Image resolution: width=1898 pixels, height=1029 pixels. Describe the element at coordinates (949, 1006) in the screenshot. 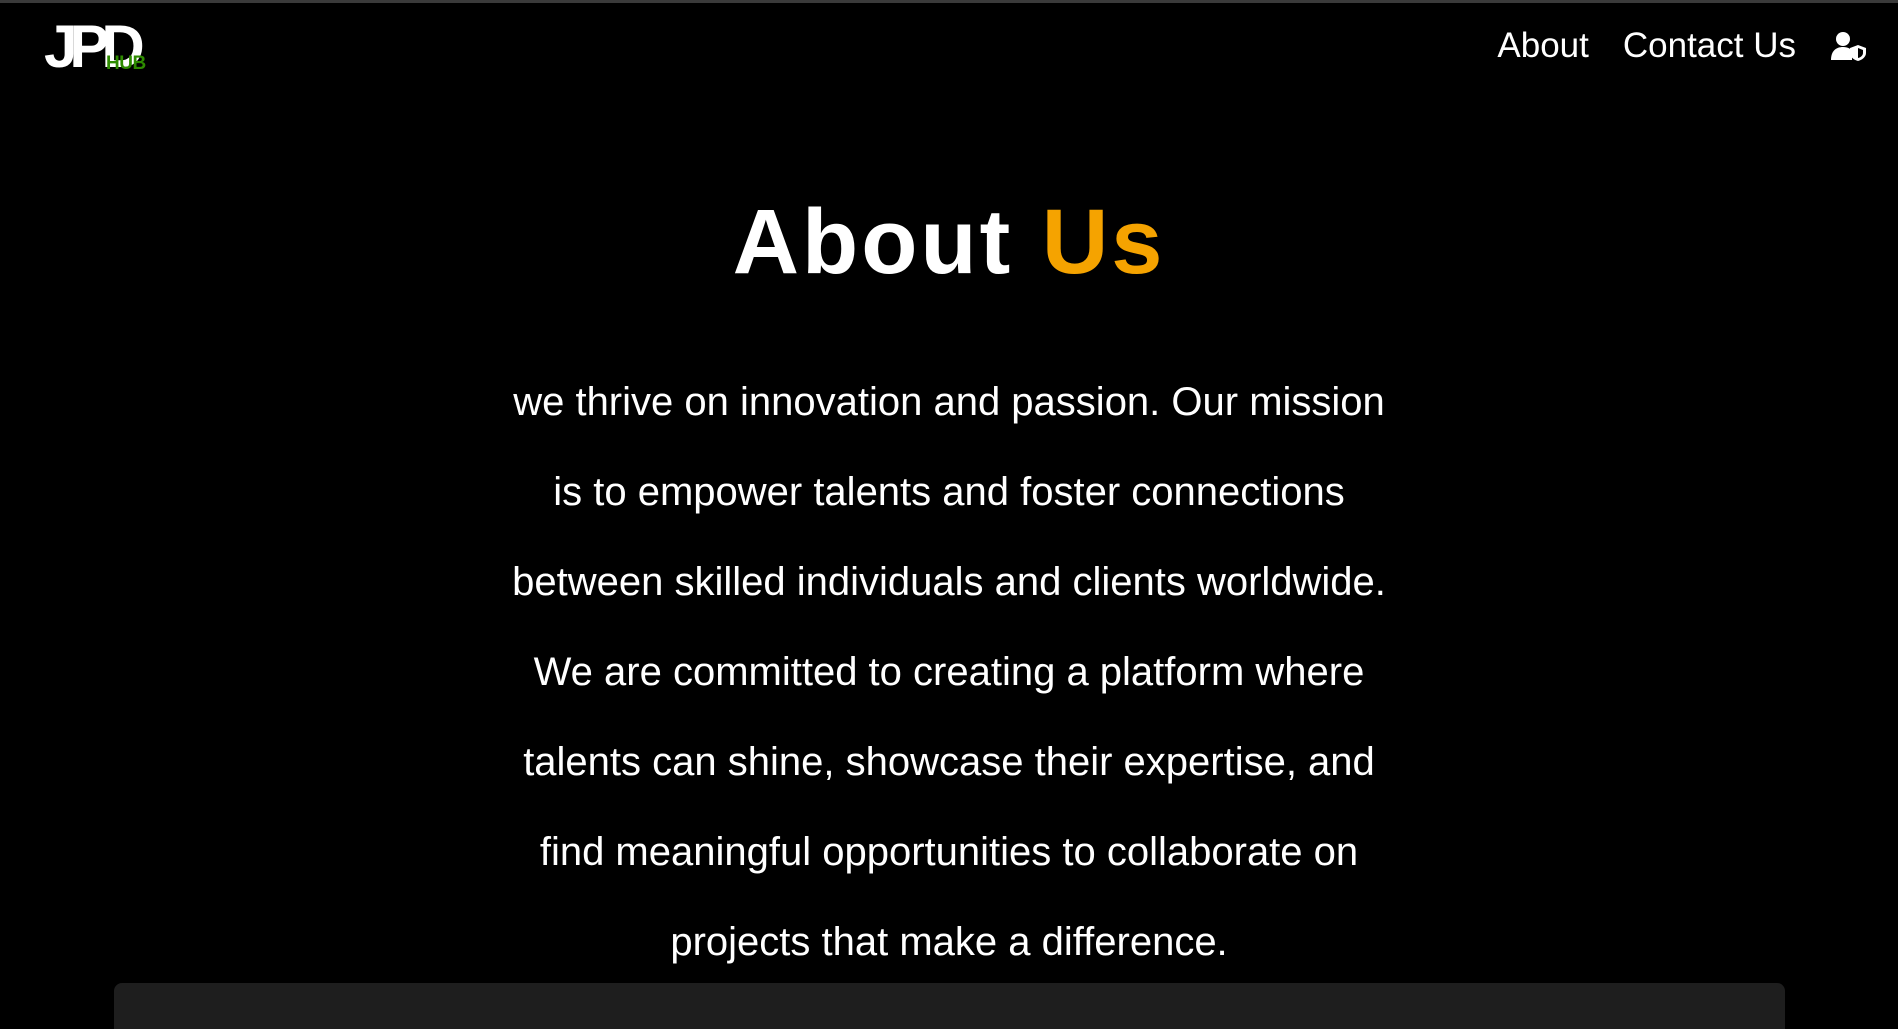

I see `content-panel` at that location.